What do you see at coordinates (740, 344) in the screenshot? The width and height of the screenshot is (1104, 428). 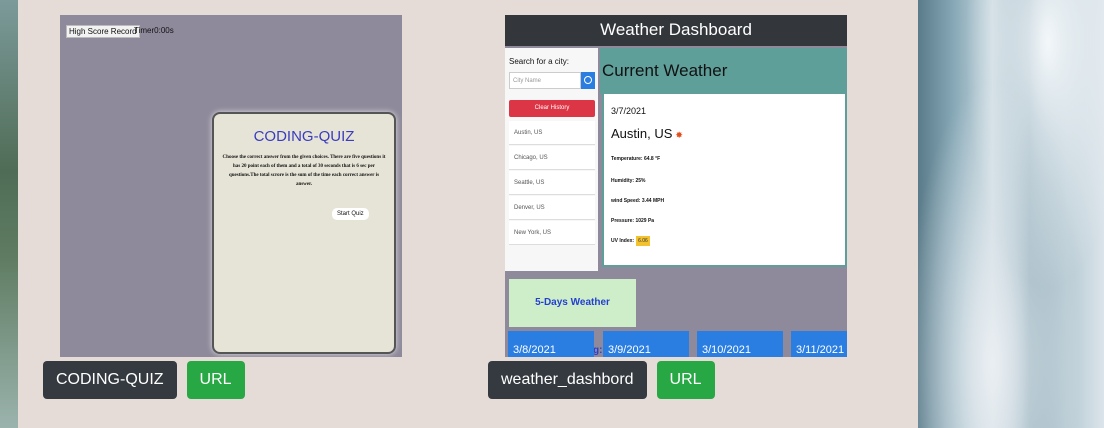 I see `forecast-day: 3/10/2021` at bounding box center [740, 344].